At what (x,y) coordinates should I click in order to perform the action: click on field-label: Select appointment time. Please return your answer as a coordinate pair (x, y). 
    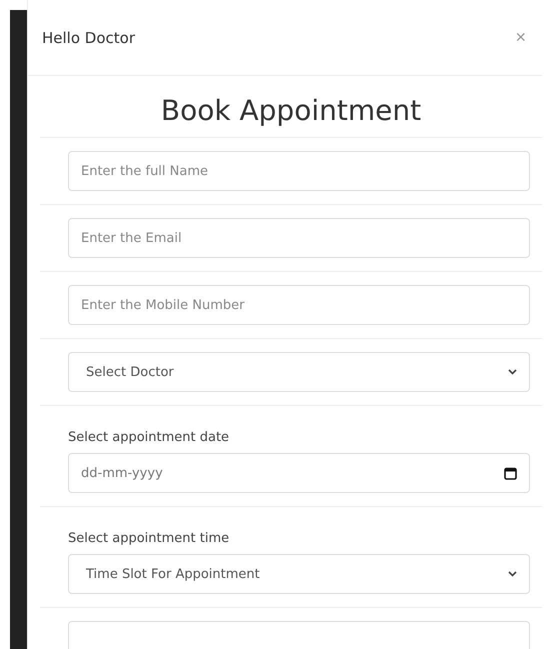
    Looking at the image, I should click on (149, 538).